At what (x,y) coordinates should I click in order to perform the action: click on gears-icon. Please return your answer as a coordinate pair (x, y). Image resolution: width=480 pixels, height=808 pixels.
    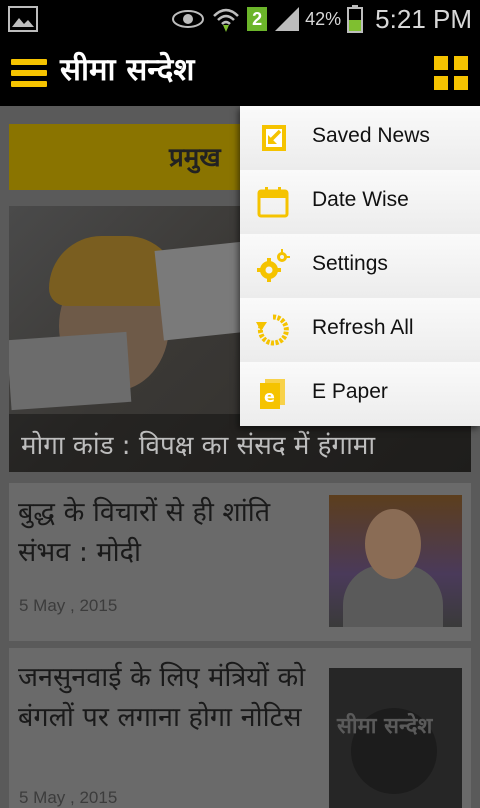
    Looking at the image, I should click on (273, 265).